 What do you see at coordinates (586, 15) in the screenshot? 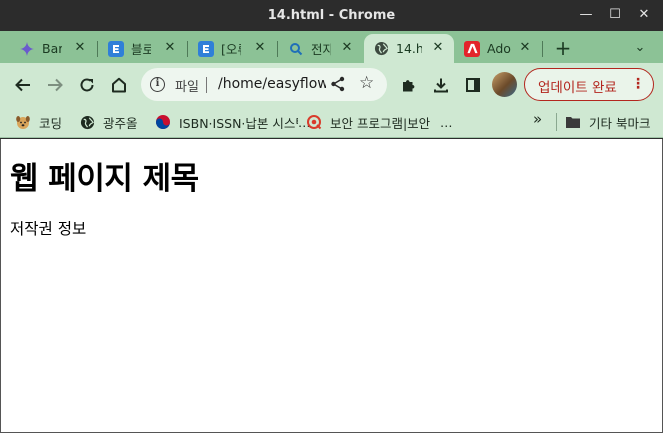
I see `minimize-button: —` at bounding box center [586, 15].